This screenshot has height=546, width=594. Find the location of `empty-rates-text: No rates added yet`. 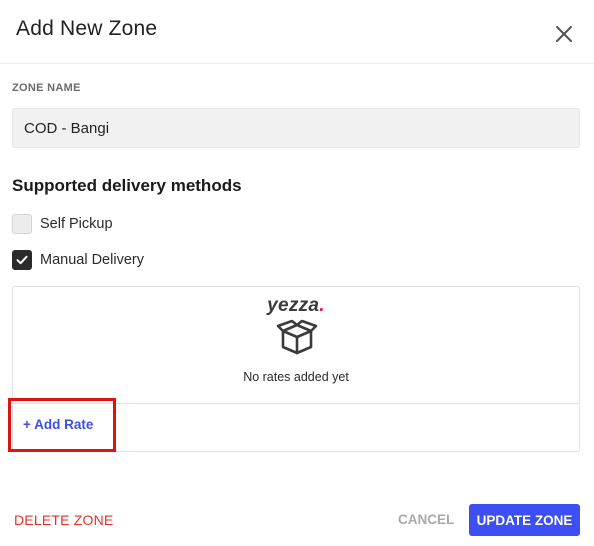

empty-rates-text: No rates added yet is located at coordinates (296, 377).